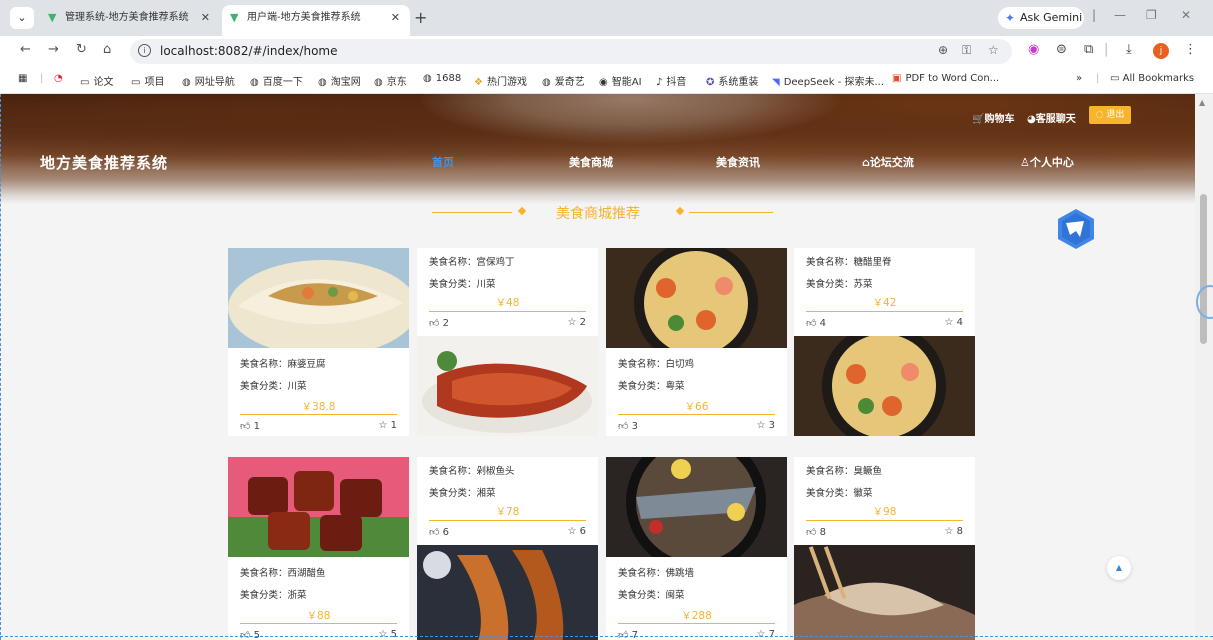  Describe the element at coordinates (571, 51) in the screenshot. I see `address-bar: i localhost:8082/#/index/home ⊕ ⚿ ☆` at that location.